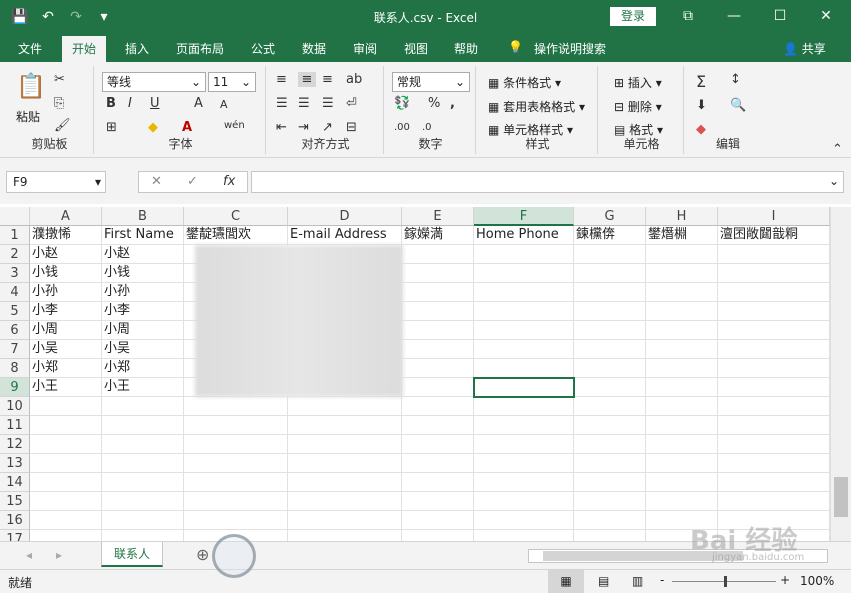  Describe the element at coordinates (524, 406) in the screenshot. I see `cell-f10` at that location.